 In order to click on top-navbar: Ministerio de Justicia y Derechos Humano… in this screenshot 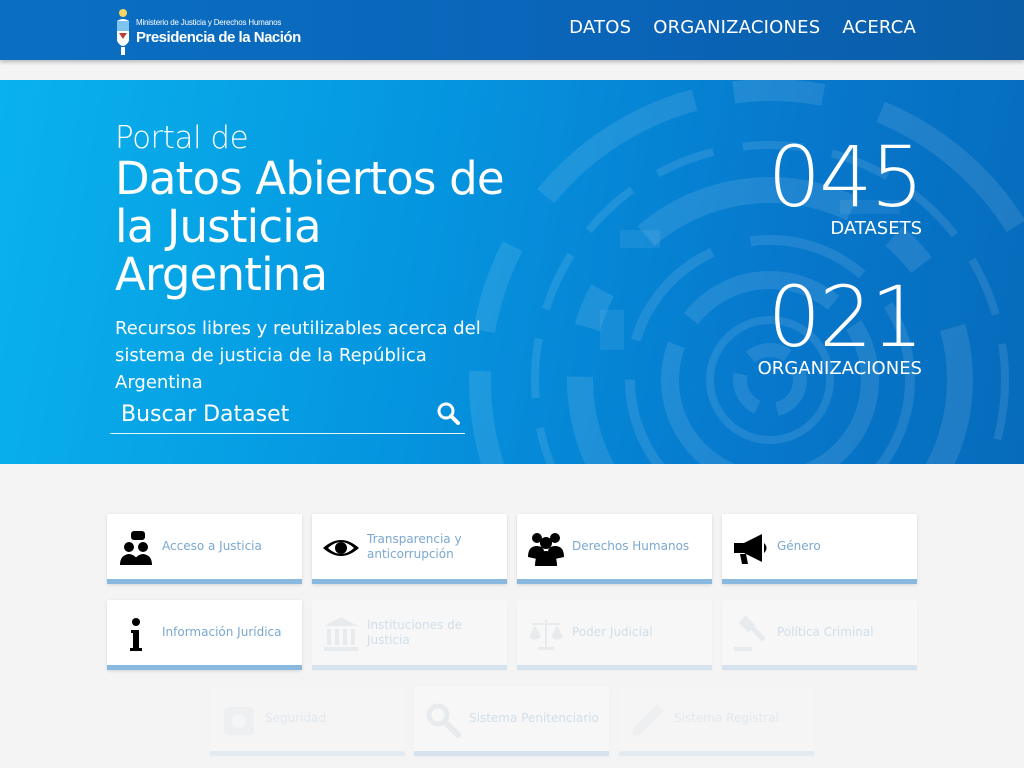, I will do `click(512, 30)`.